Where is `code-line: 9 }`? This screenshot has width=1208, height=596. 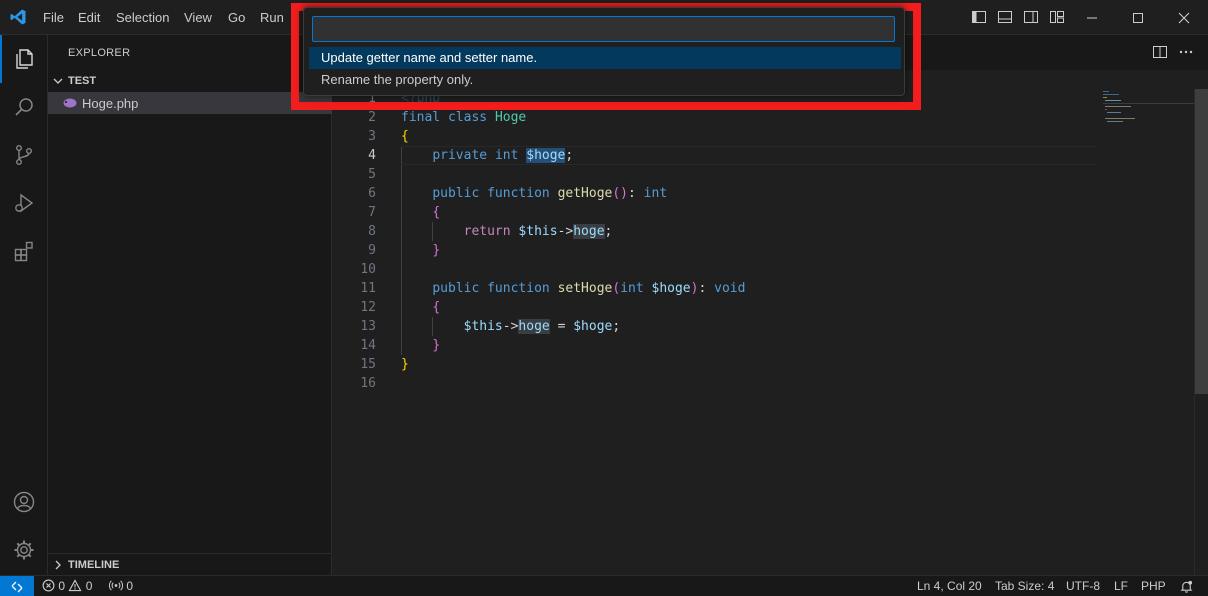
code-line: 9 } is located at coordinates (404, 250).